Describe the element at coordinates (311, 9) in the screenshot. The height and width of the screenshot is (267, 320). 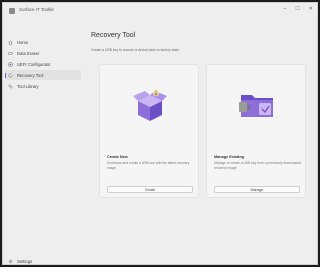
I see `close-icon: ✕` at that location.